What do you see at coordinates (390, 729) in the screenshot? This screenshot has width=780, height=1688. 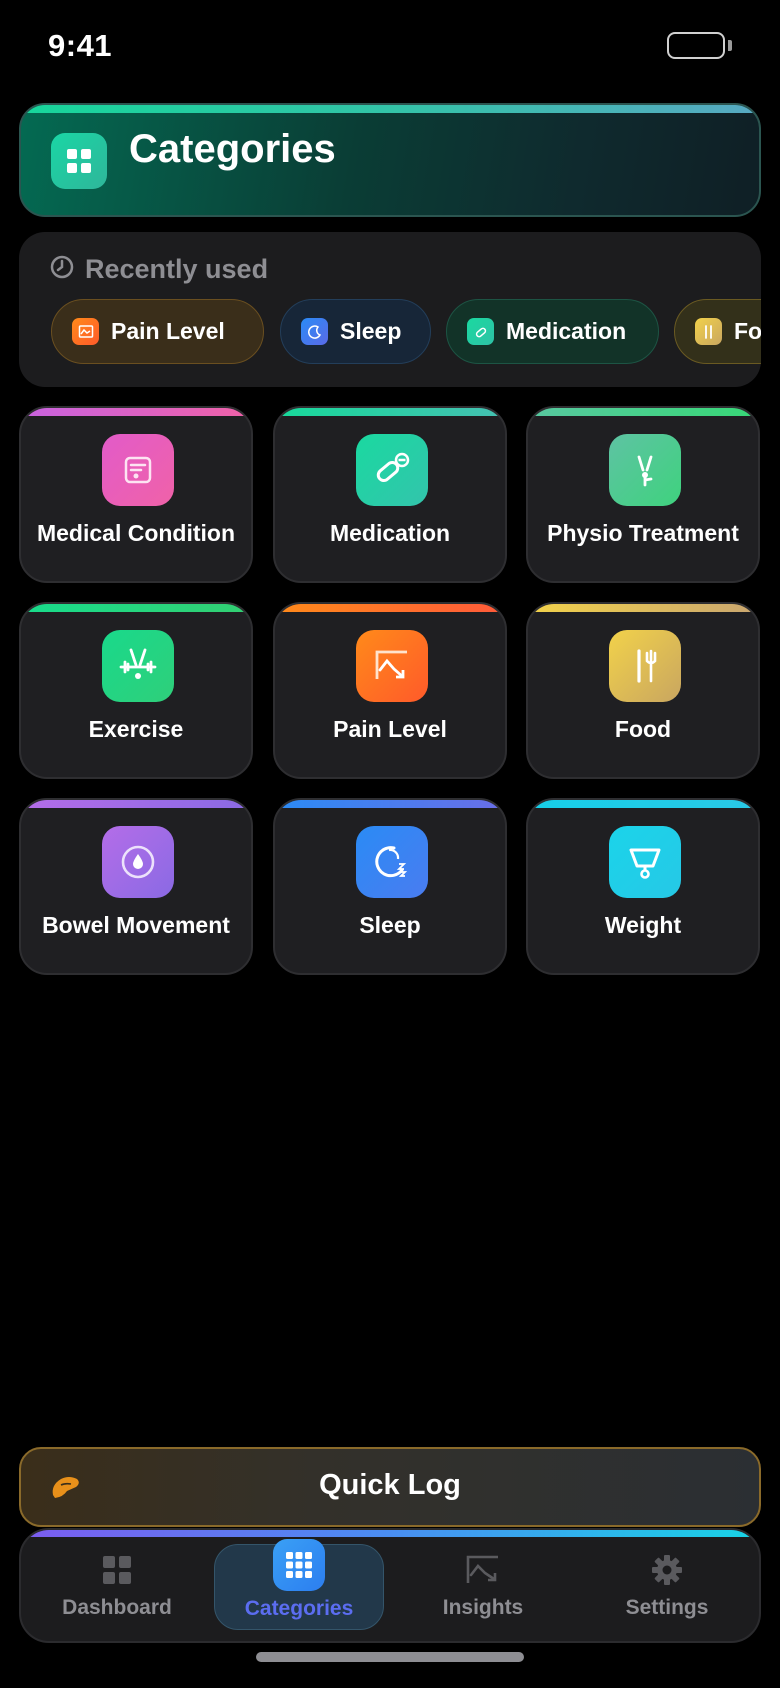 I see `category-label: Pain Level` at bounding box center [390, 729].